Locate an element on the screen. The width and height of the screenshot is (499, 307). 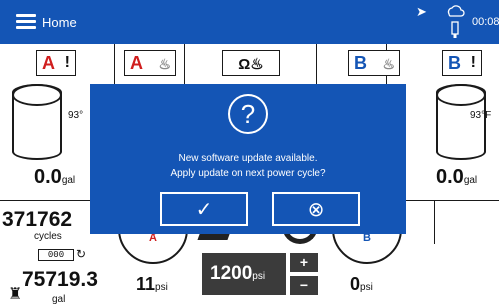
question-icon: ? is located at coordinates (248, 114).